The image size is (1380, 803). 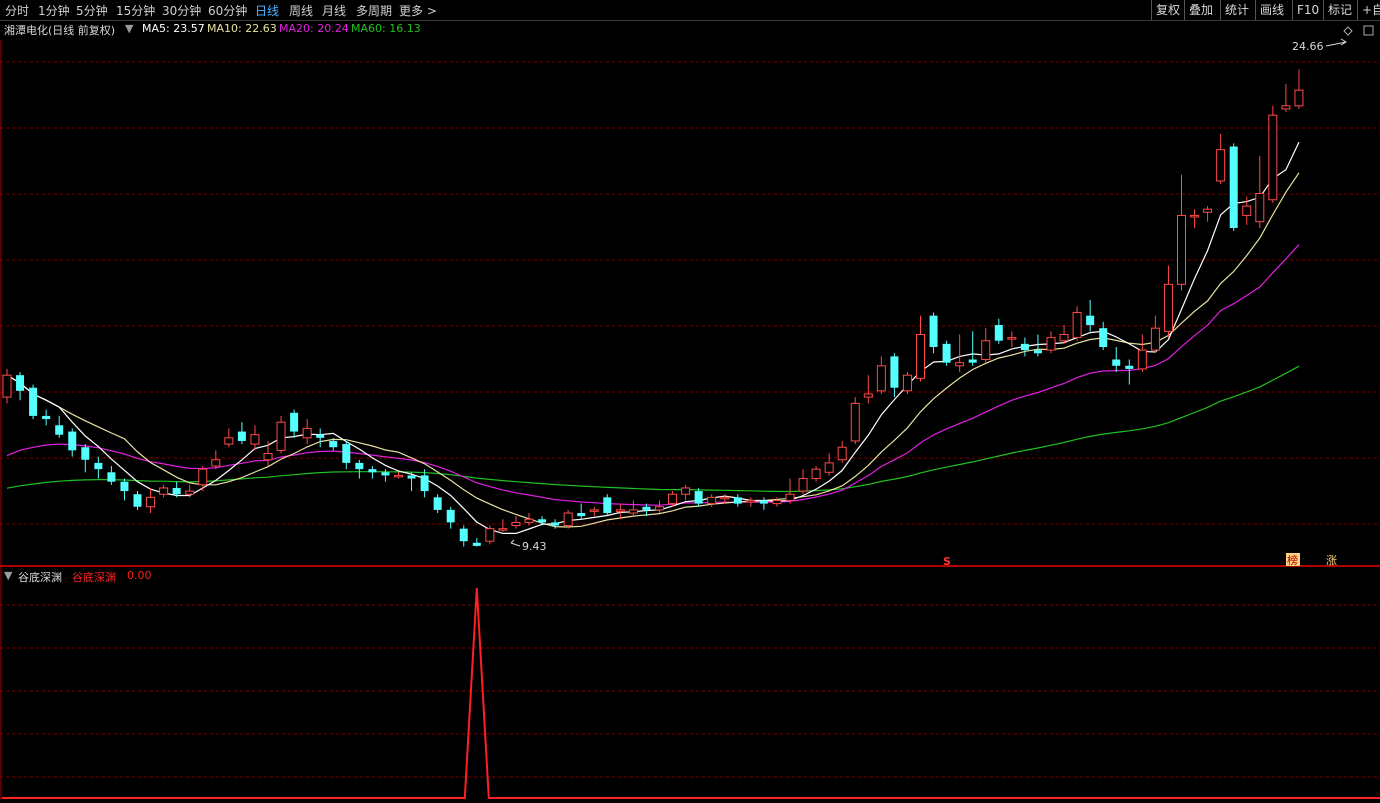 What do you see at coordinates (515, 543) in the screenshot?
I see `low-arrow` at bounding box center [515, 543].